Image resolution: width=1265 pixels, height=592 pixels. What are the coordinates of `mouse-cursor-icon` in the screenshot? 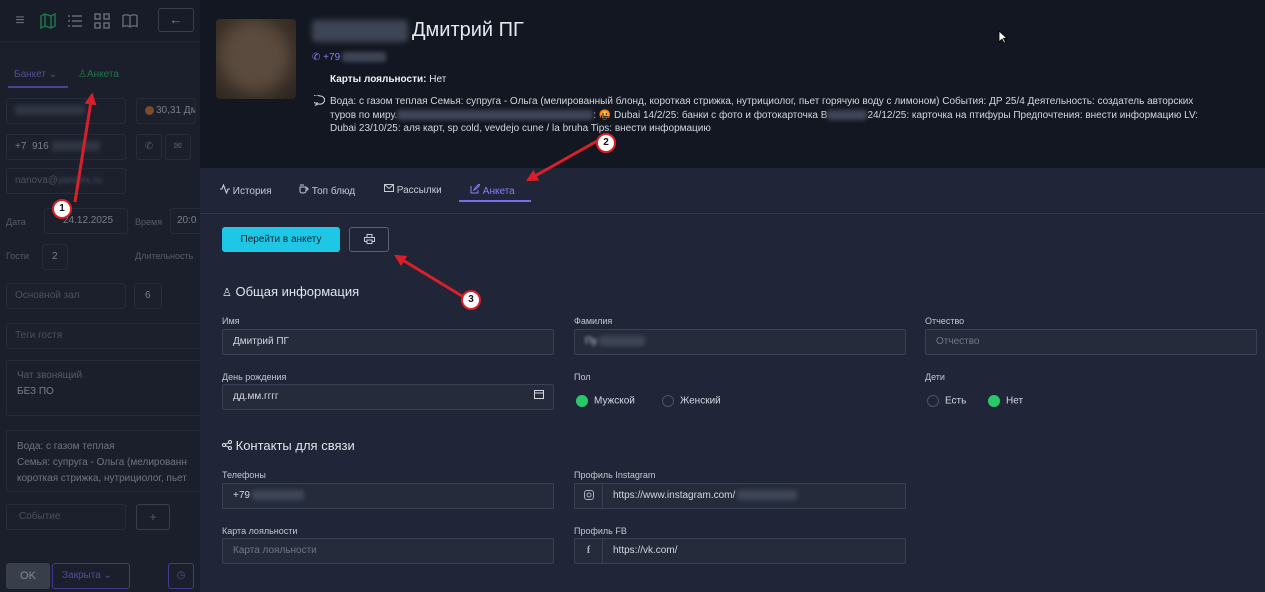 It's located at (1003, 38).